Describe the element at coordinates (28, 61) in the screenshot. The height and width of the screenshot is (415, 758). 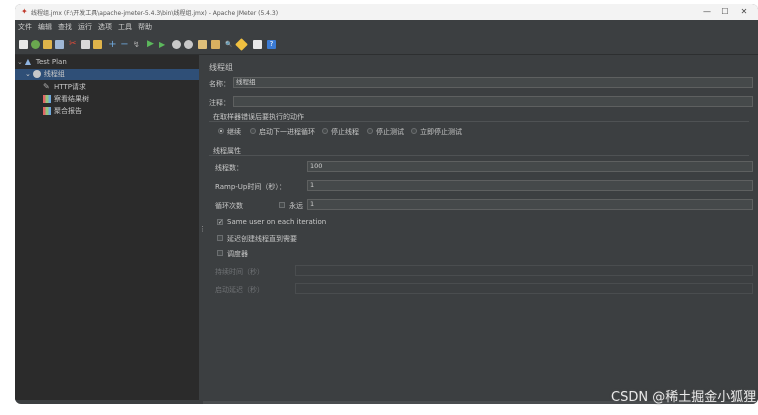
I see `test-plan-icon: ▲` at that location.